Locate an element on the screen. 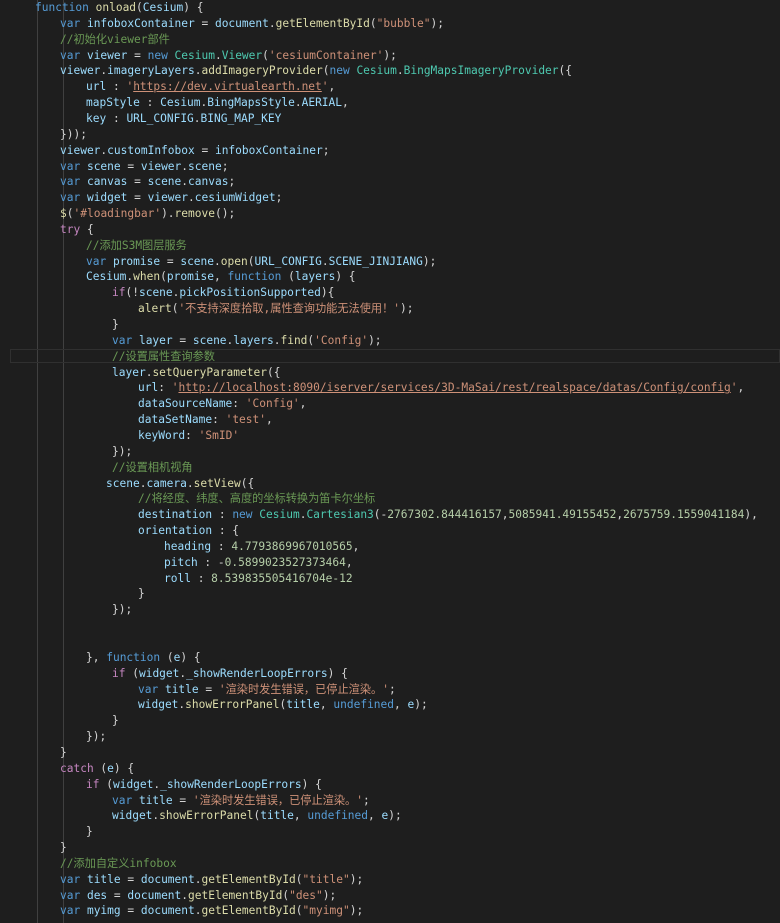 The image size is (780, 923). code-token-var: widget is located at coordinates (107, 198).